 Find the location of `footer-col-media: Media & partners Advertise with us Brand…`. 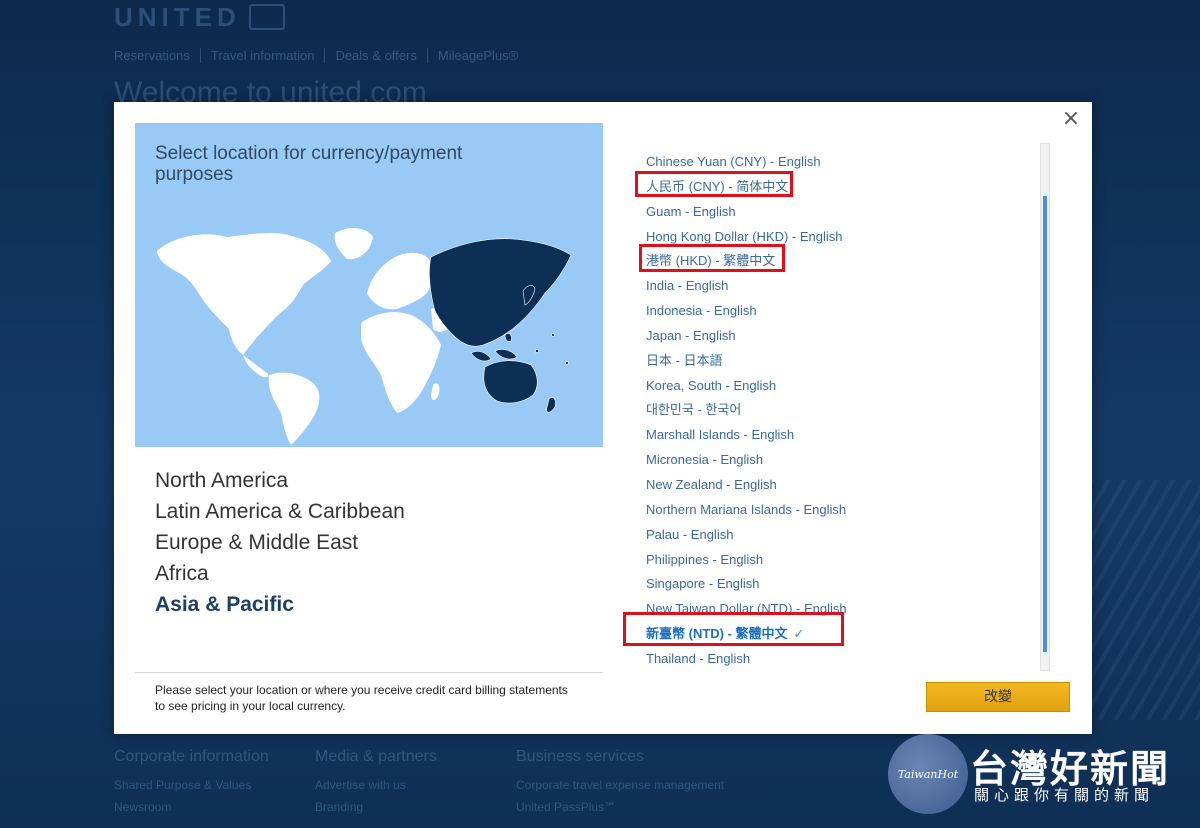

footer-col-media: Media & partners Advertise with us Brand… is located at coordinates (402, 785).